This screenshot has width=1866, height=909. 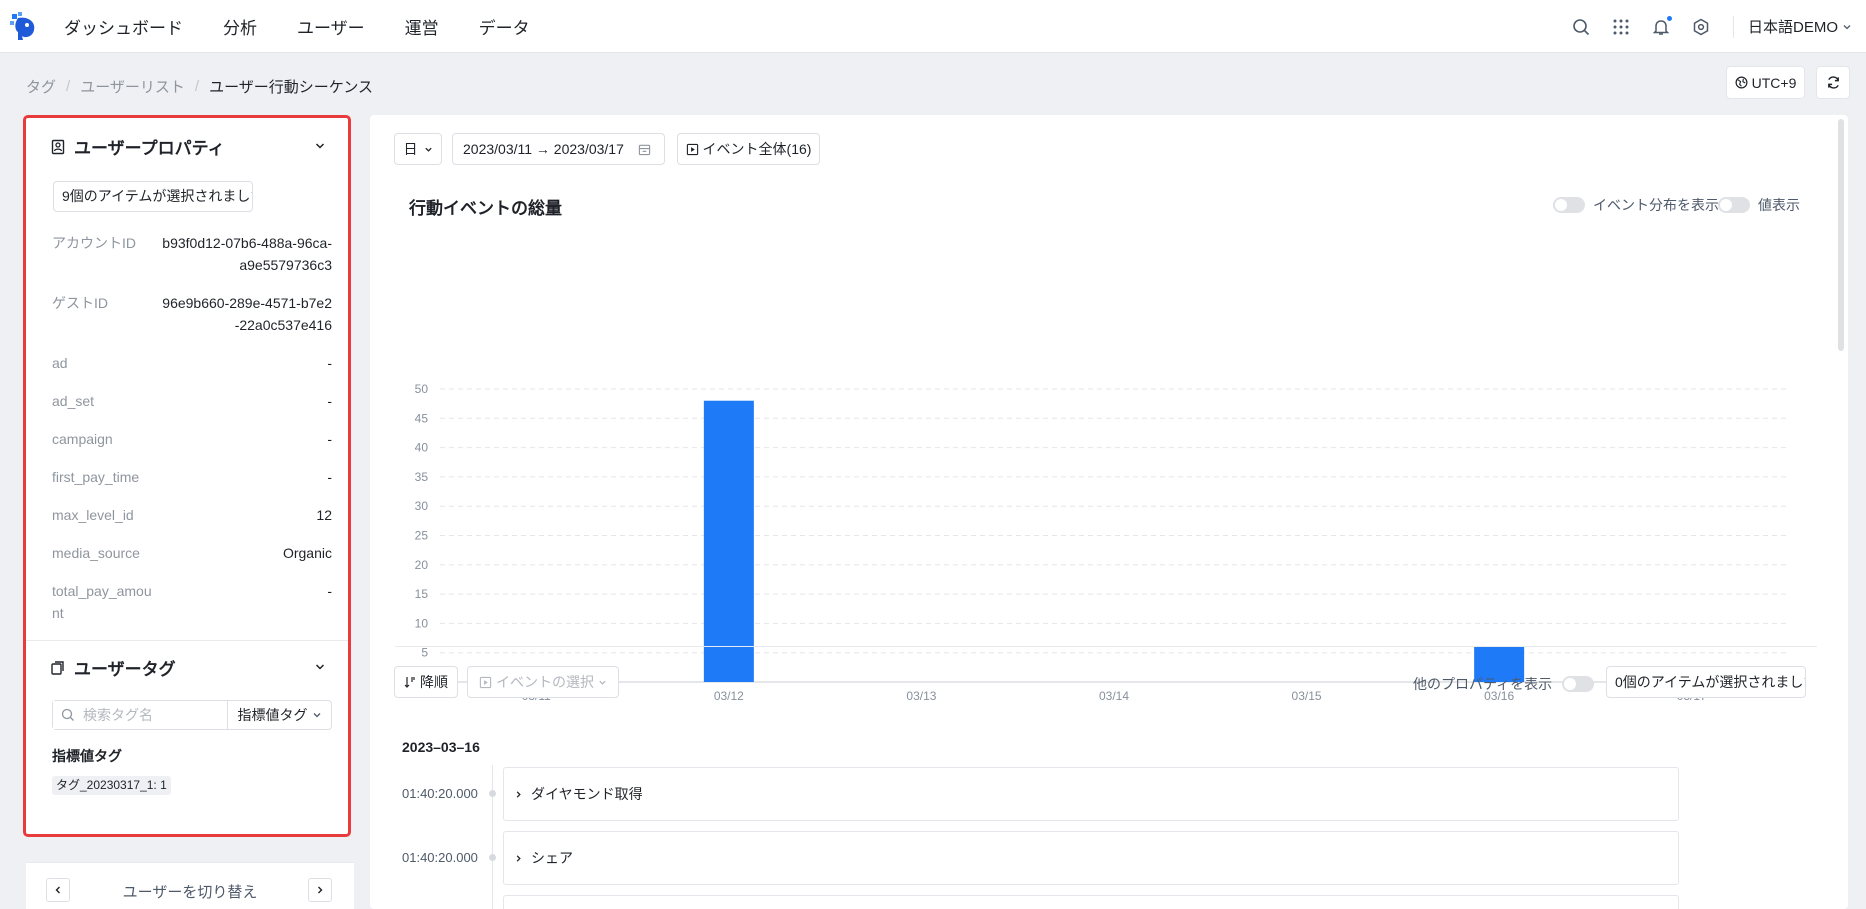 I want to click on timeline-dot, so click(x=492, y=793).